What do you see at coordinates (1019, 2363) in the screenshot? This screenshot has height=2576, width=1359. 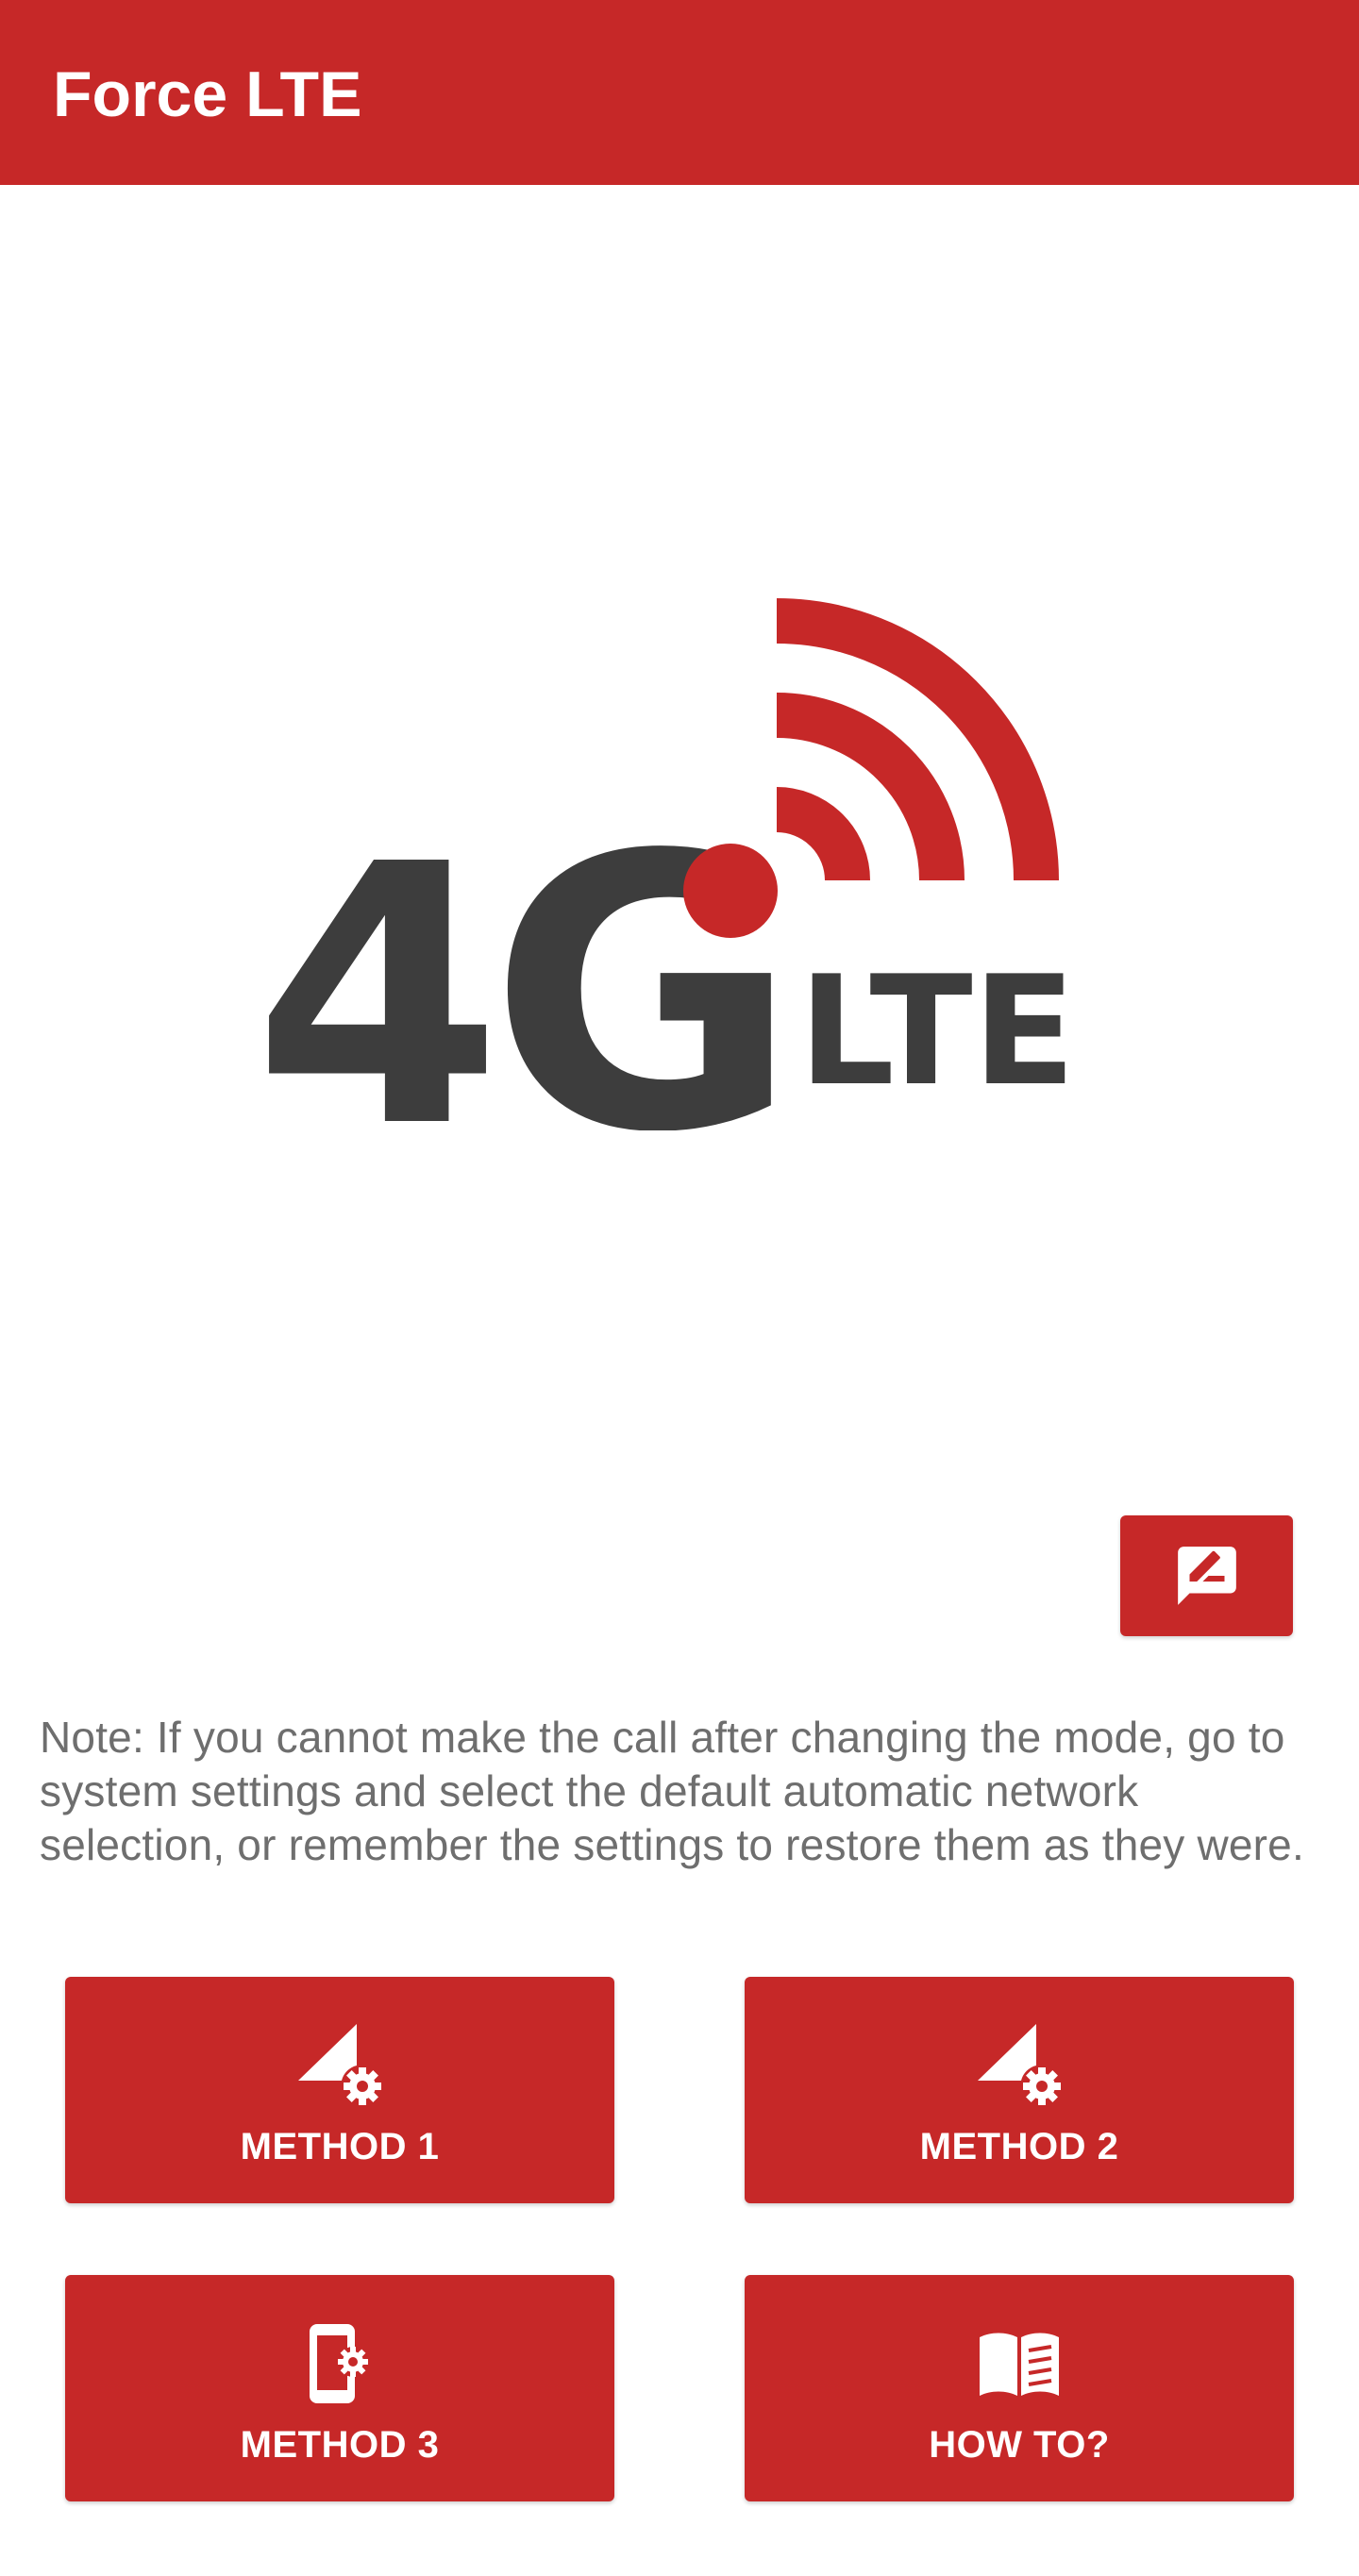 I see `book-icon` at bounding box center [1019, 2363].